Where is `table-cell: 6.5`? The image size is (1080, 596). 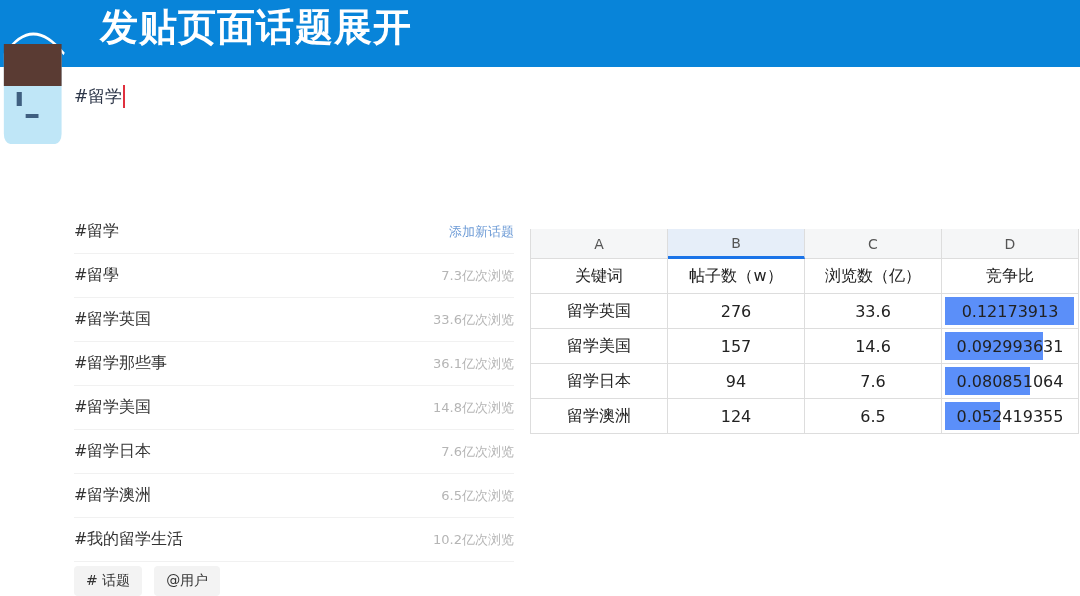 table-cell: 6.5 is located at coordinates (873, 416).